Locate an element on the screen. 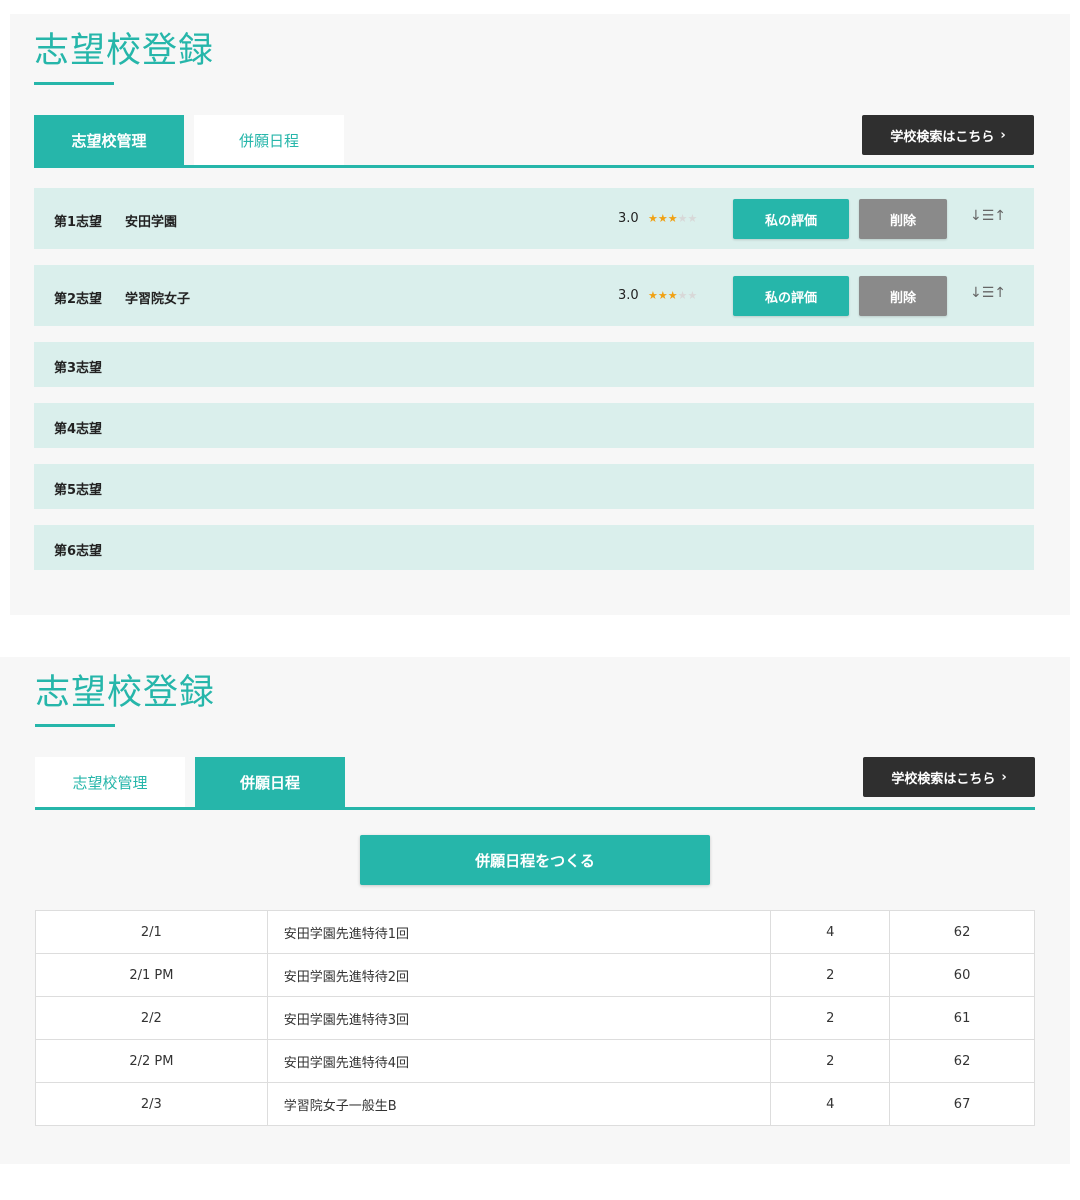 This screenshot has height=1200, width=1080. choice-rank: 第3志望 is located at coordinates (78, 368).